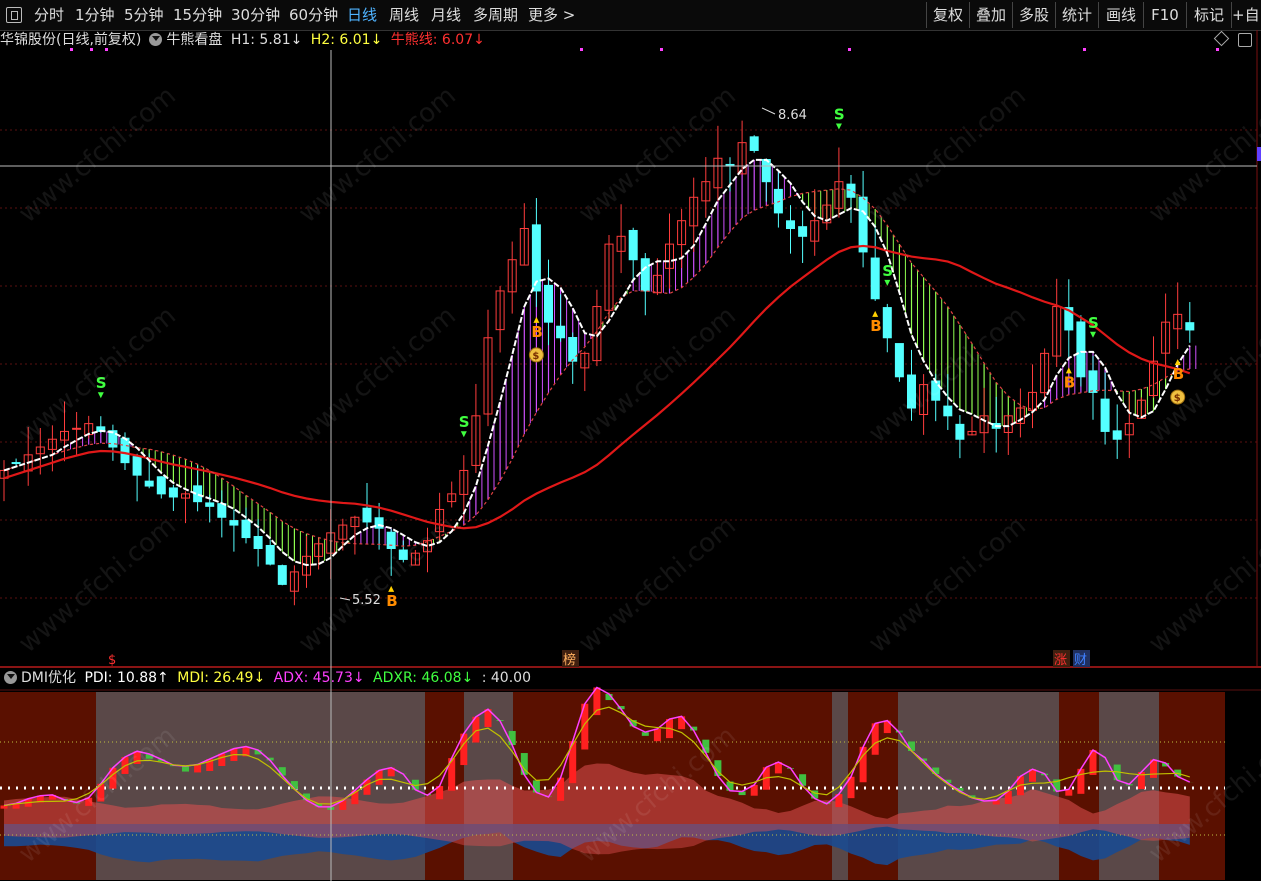 Image resolution: width=1261 pixels, height=881 pixels. Describe the element at coordinates (792, 115) in the screenshot. I see `high-price-label: 8.64` at that location.